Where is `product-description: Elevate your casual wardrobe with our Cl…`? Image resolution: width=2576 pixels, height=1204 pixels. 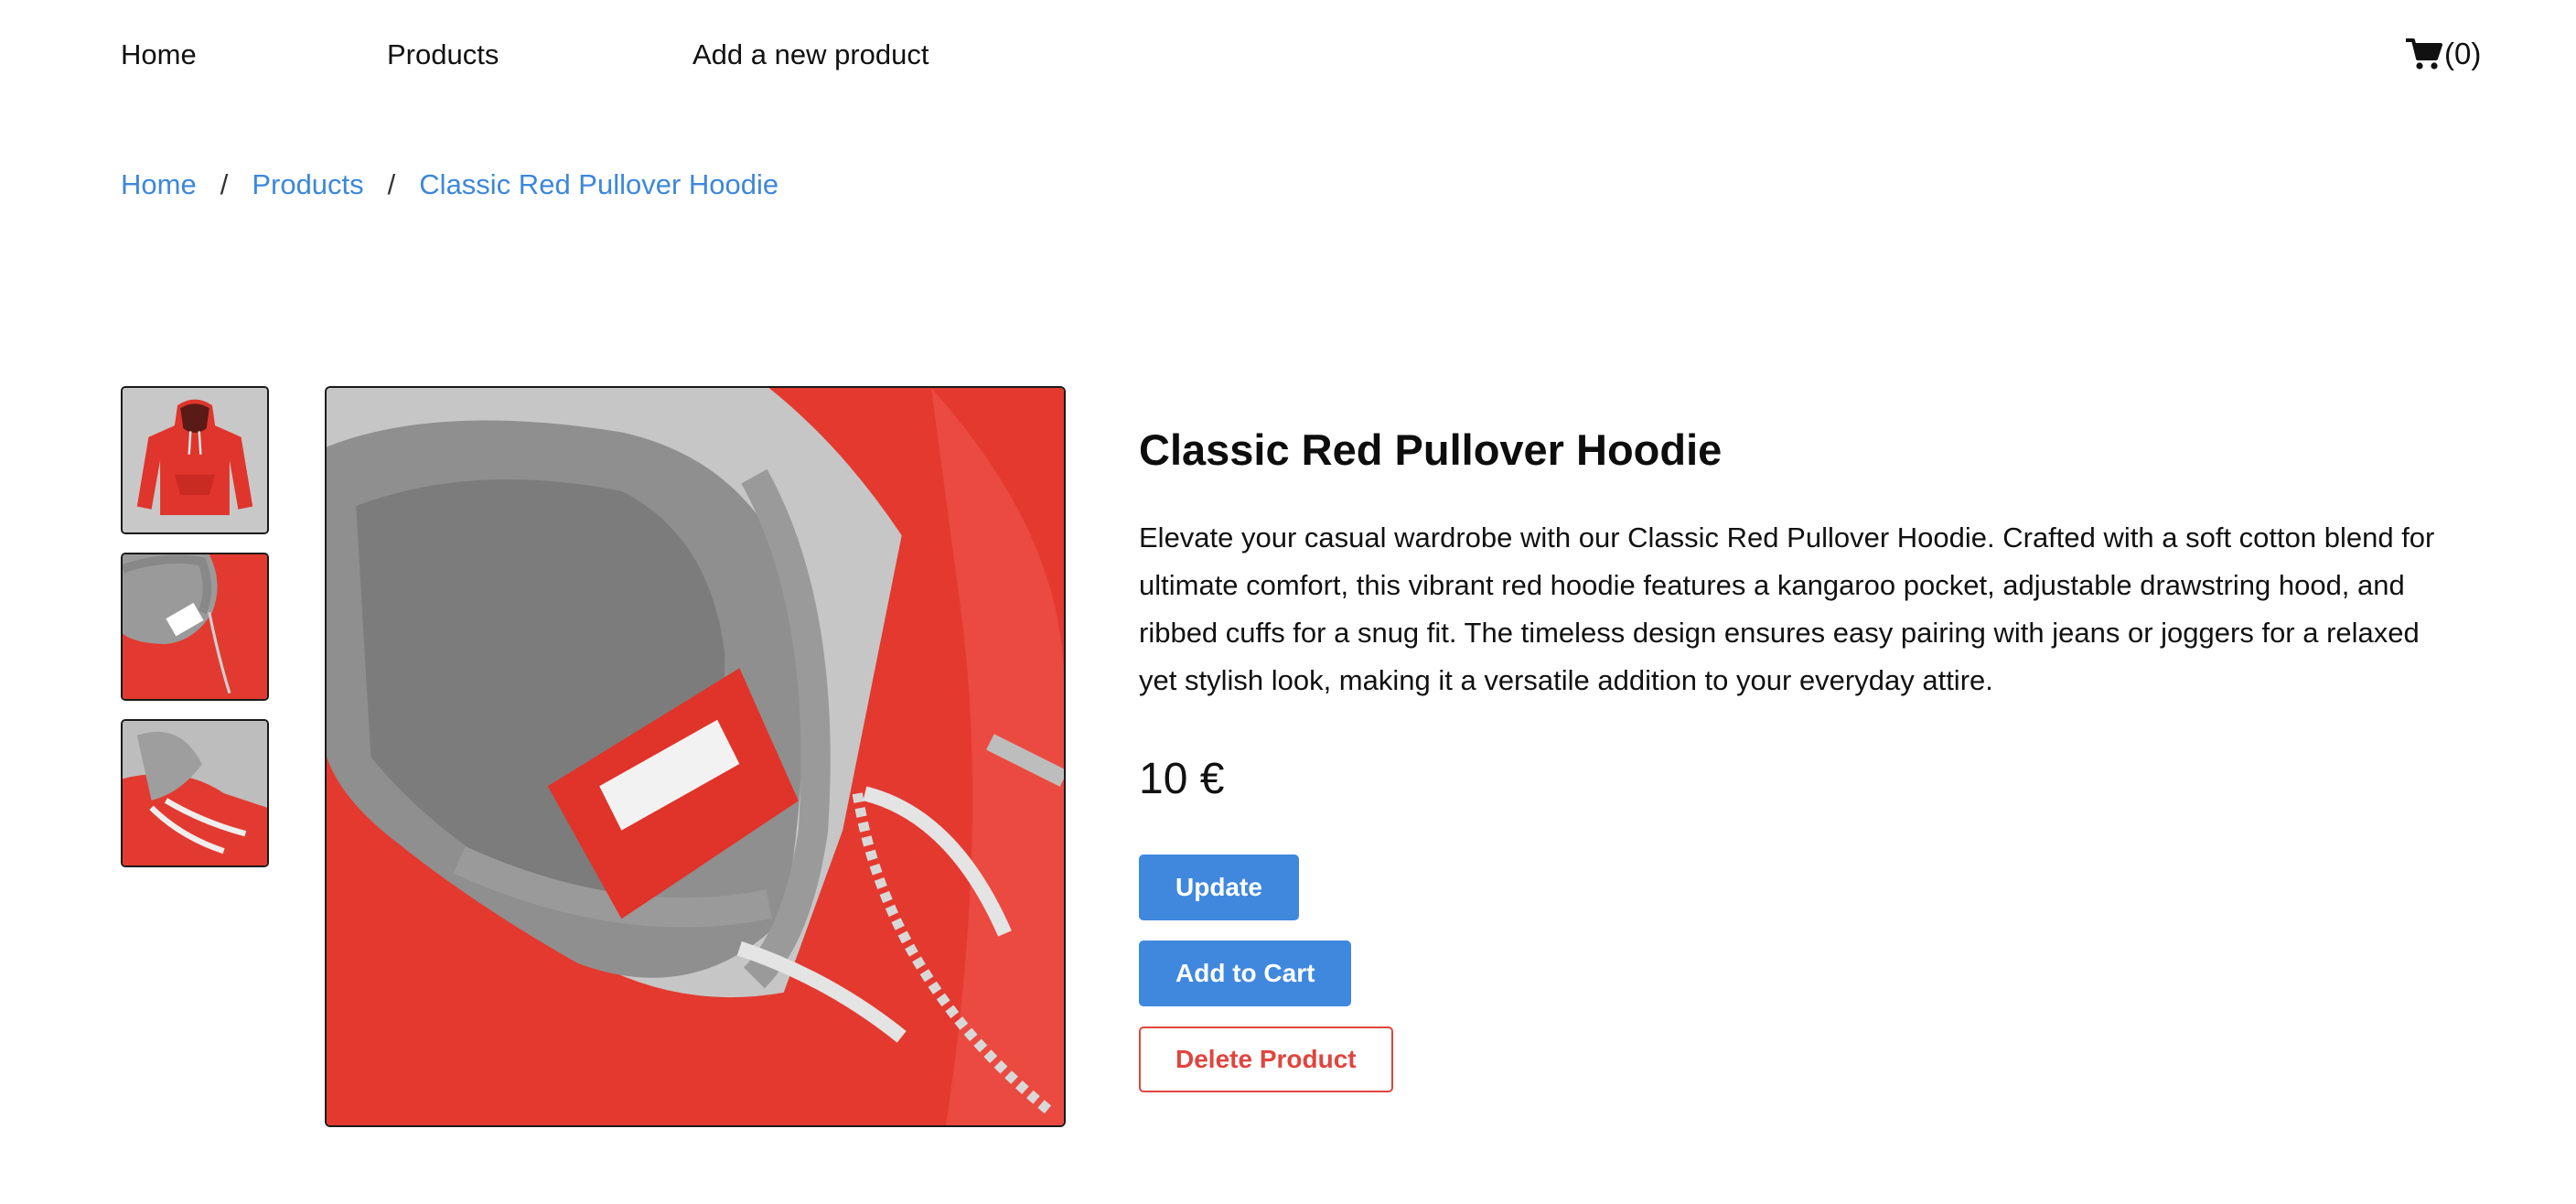
product-description: Elevate your casual wardrobe with our Cl… is located at coordinates (1787, 608).